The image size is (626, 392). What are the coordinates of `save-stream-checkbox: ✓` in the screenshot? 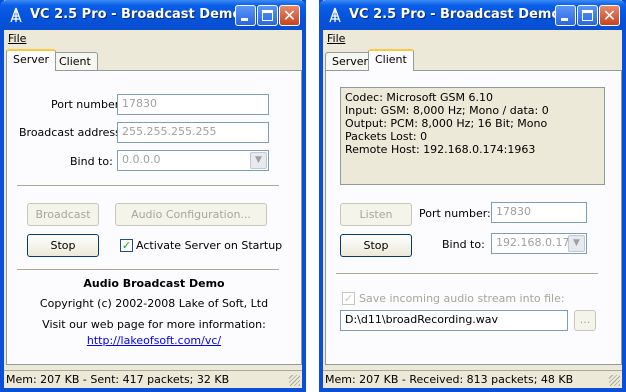 It's located at (348, 298).